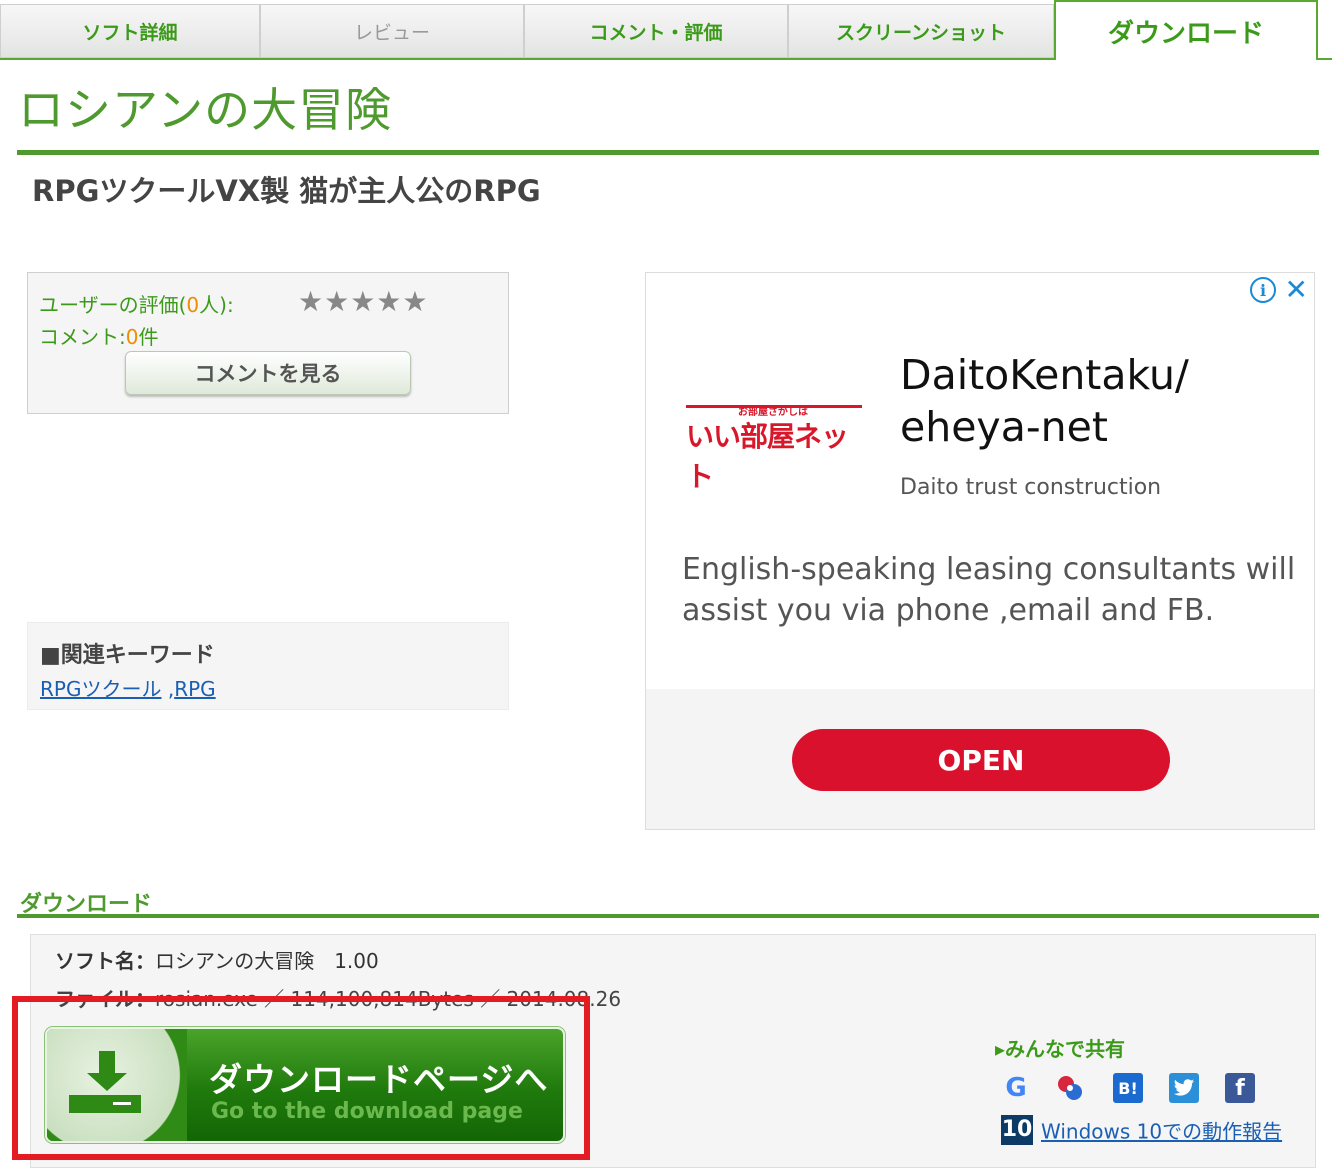 This screenshot has width=1332, height=1168. What do you see at coordinates (656, 31) in the screenshot?
I see `tab-comments-ratings: コメント・評価` at bounding box center [656, 31].